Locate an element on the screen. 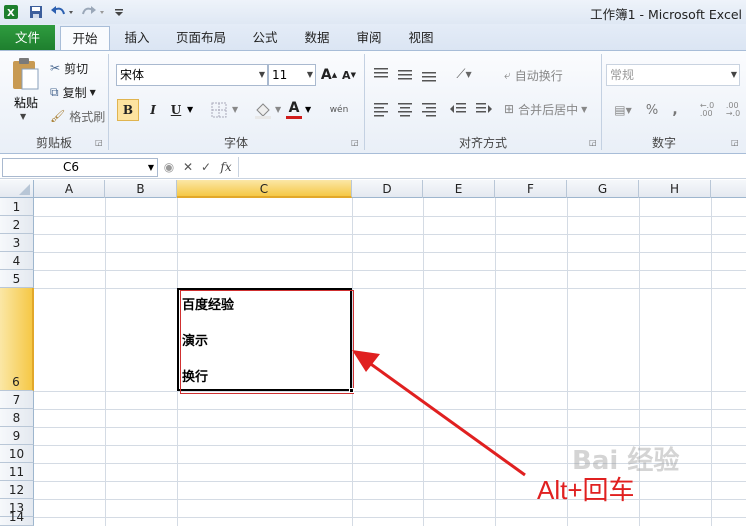  column-header-c: C is located at coordinates (264, 189).